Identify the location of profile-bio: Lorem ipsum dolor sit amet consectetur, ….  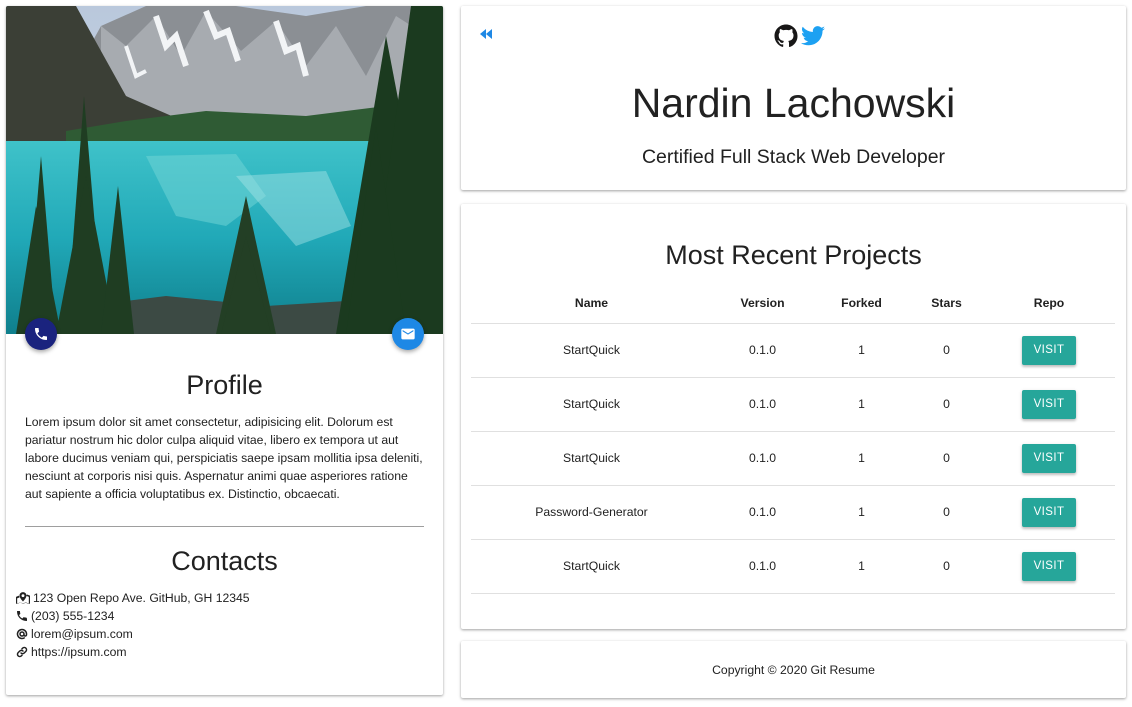
(224, 458).